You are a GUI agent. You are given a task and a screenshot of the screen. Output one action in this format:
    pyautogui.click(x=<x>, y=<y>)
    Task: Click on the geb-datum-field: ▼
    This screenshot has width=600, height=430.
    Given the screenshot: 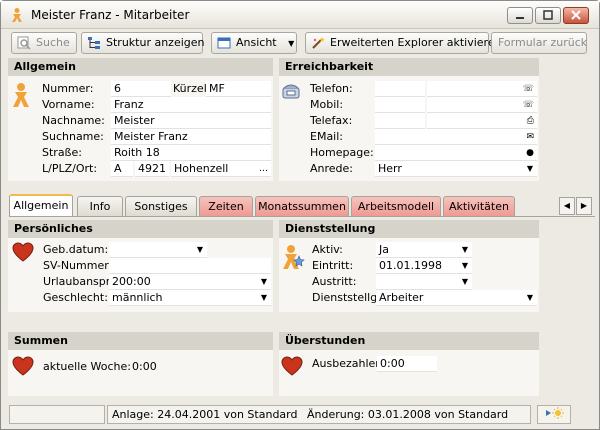 What is the action you would take?
    pyautogui.click(x=158, y=250)
    